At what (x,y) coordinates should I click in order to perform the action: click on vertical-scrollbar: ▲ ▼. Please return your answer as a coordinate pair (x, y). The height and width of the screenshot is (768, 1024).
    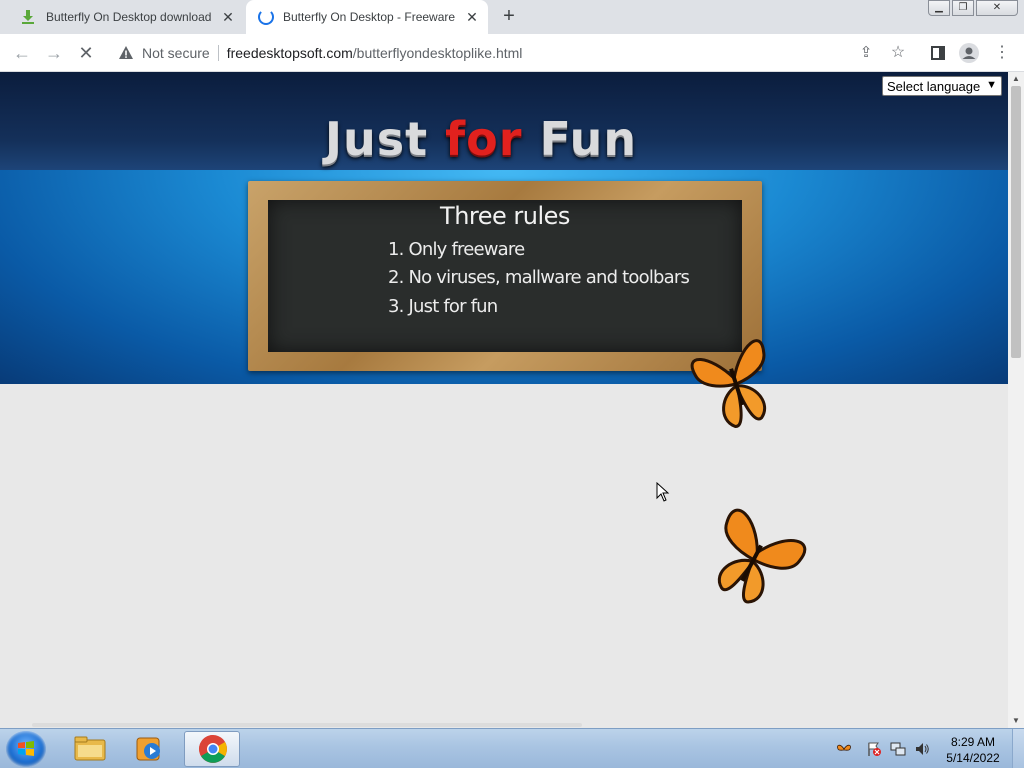
    Looking at the image, I should click on (1016, 400).